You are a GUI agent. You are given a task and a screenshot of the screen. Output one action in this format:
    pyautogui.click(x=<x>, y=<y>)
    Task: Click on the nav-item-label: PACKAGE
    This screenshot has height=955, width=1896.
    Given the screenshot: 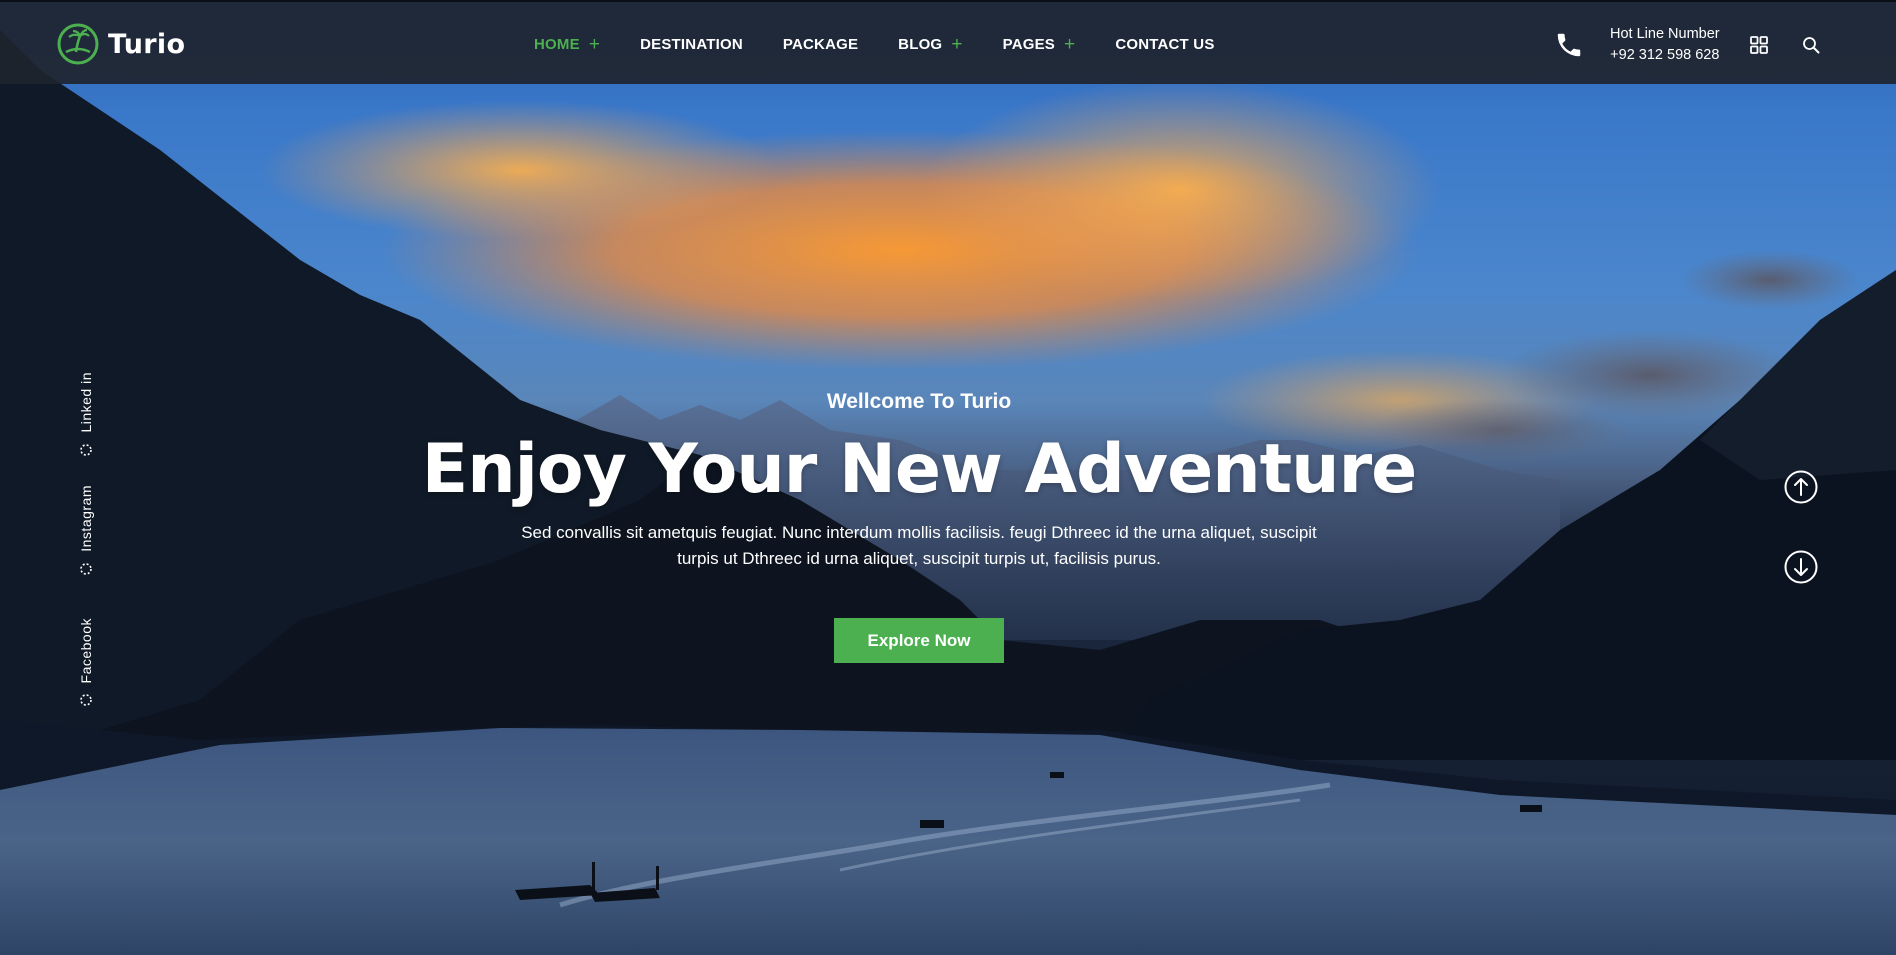 What is the action you would take?
    pyautogui.click(x=820, y=44)
    